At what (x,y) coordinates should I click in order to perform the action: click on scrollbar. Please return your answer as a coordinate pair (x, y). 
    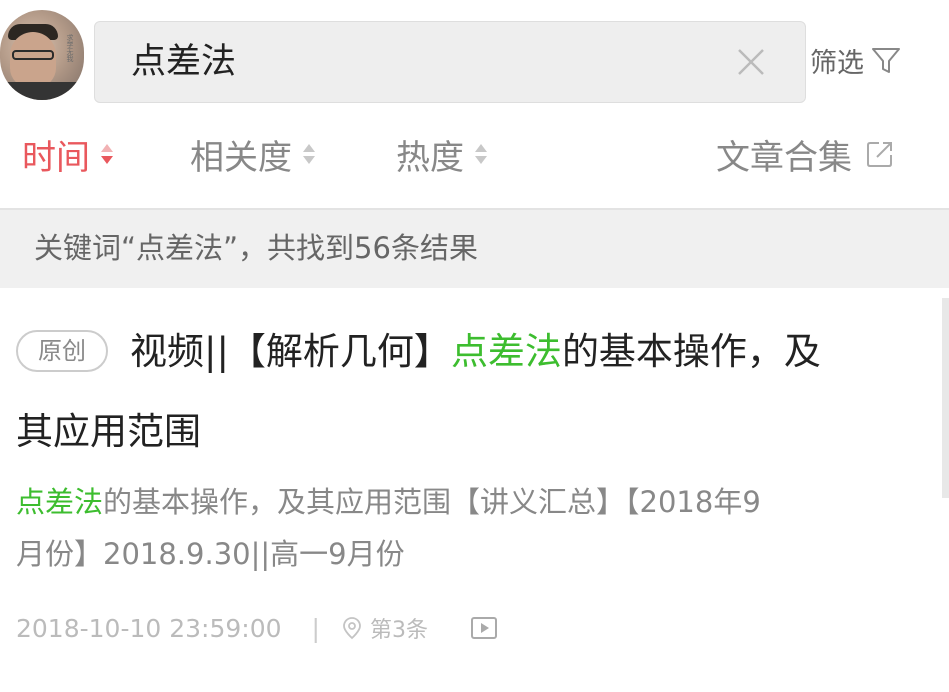
    Looking at the image, I should click on (945, 398).